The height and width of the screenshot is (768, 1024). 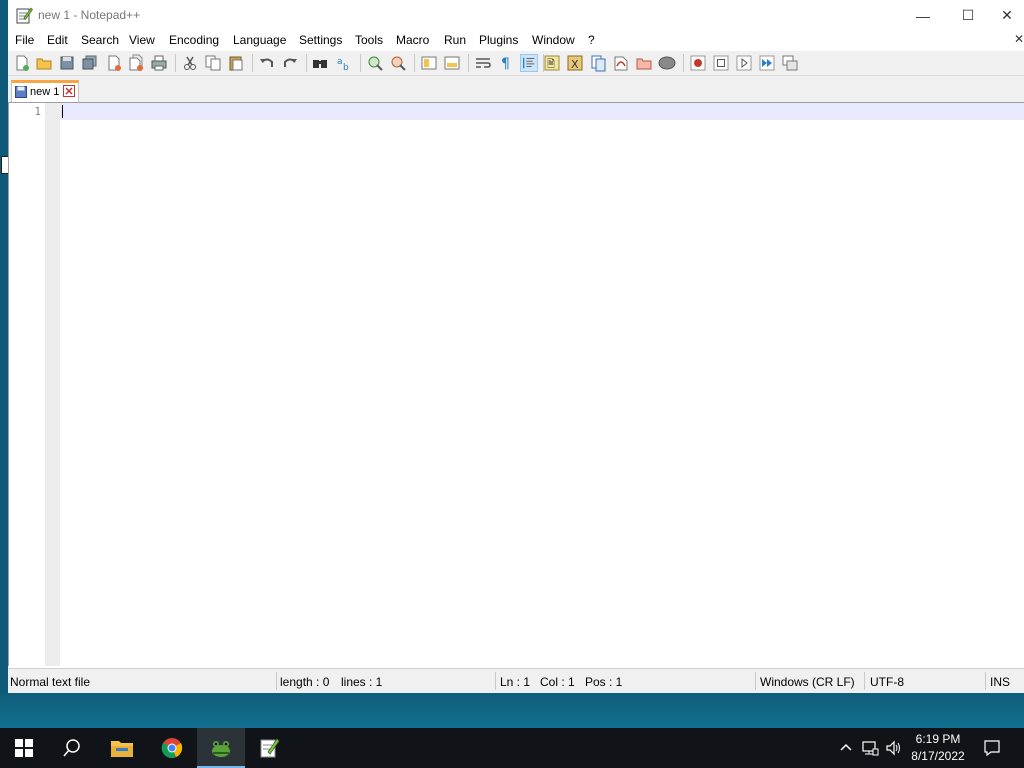 I want to click on run-macro-multiple-icon, so click(x=767, y=63).